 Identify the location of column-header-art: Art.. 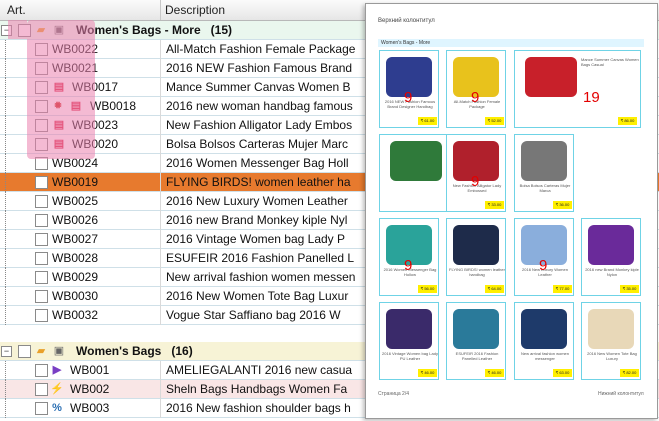
(16, 10).